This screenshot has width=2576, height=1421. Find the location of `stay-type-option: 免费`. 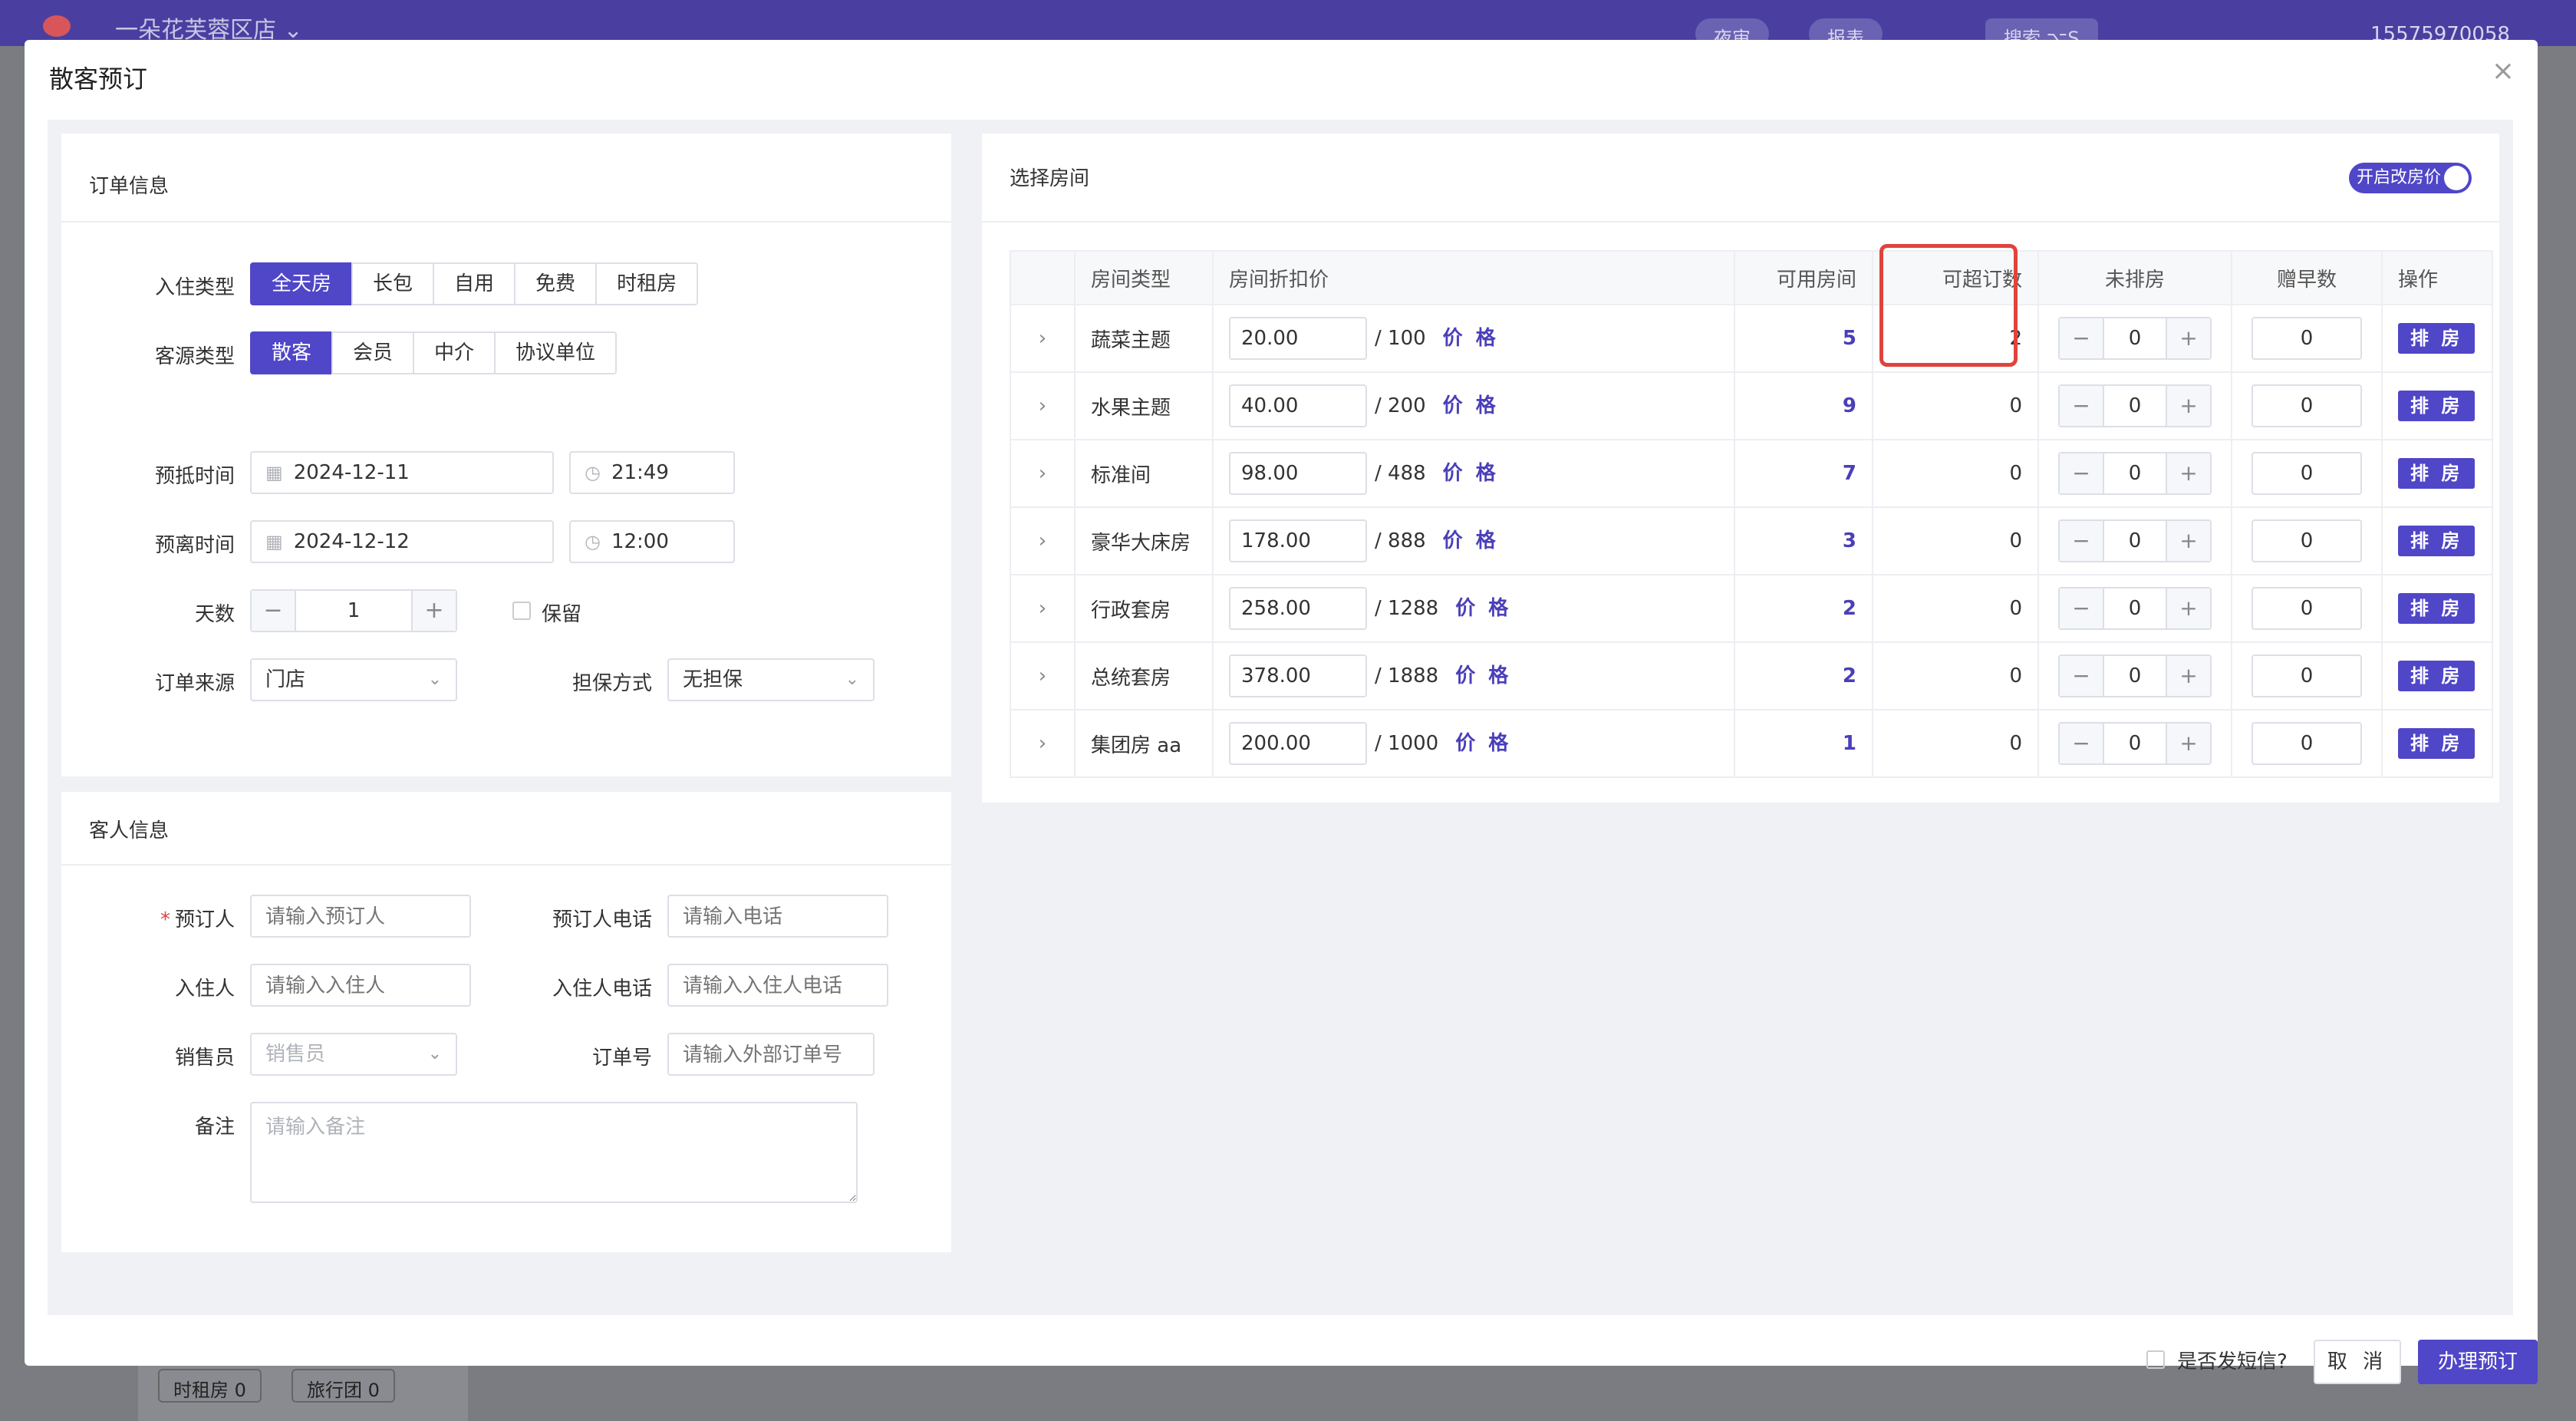

stay-type-option: 免费 is located at coordinates (556, 283).